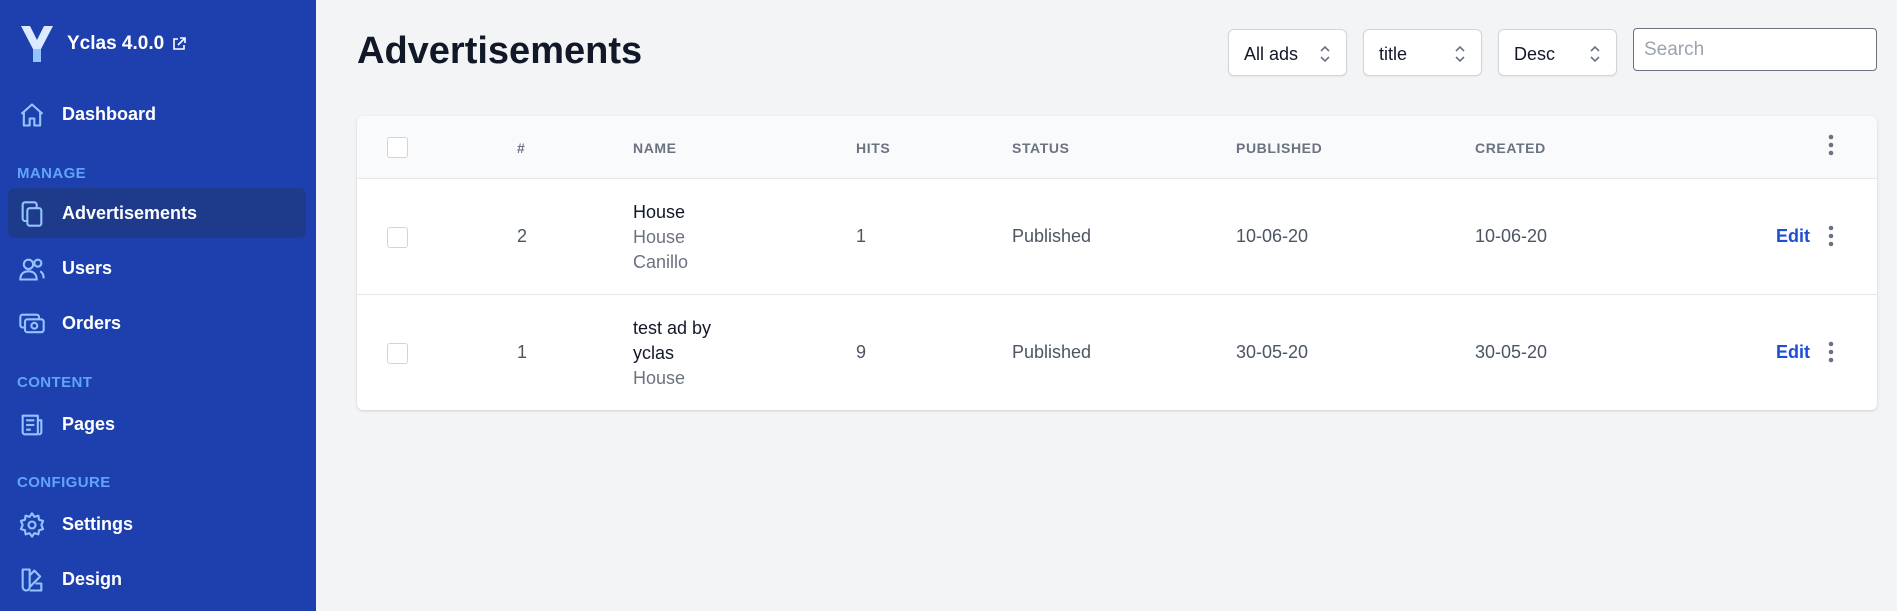 The image size is (1897, 611). What do you see at coordinates (130, 212) in the screenshot?
I see `sidebar-item-label: Advertisements` at bounding box center [130, 212].